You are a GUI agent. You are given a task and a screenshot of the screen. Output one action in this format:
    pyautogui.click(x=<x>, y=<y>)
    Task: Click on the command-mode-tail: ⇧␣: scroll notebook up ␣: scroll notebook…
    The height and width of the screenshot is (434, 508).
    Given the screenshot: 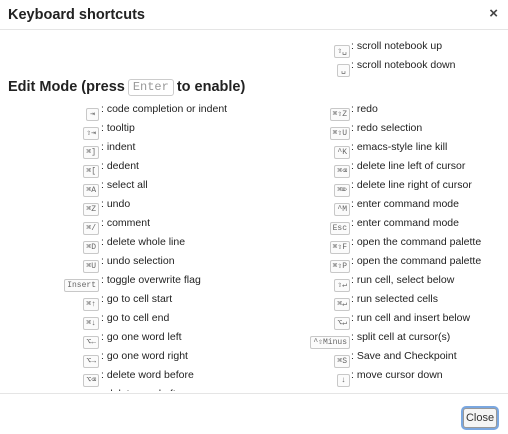 What is the action you would take?
    pyautogui.click(x=381, y=57)
    